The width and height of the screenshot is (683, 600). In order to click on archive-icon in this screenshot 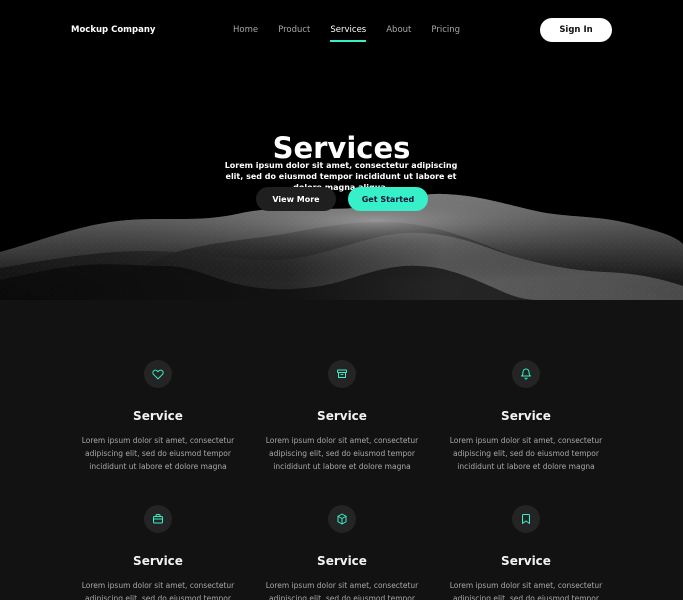, I will do `click(342, 374)`.